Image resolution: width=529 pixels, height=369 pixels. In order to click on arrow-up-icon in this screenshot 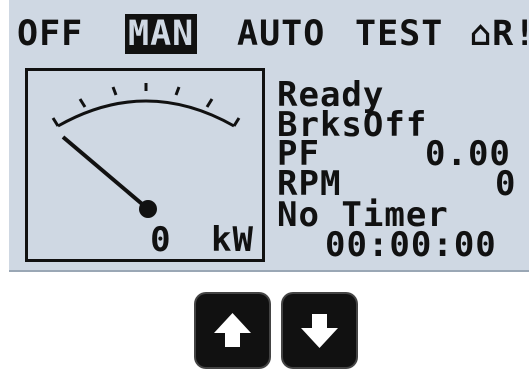, I will do `click(232, 330)`.